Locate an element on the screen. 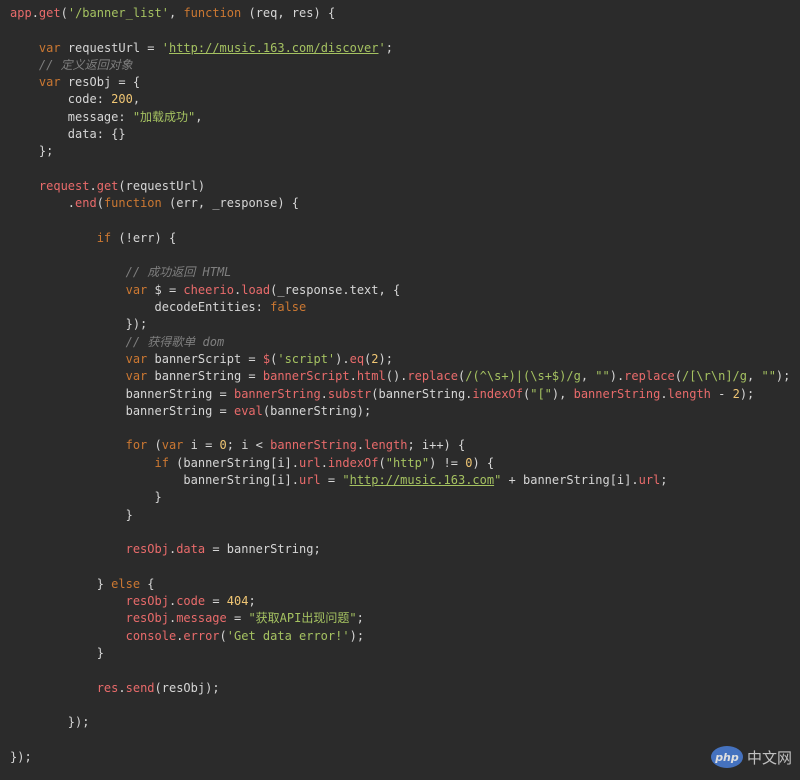 Image resolution: width=800 pixels, height=780 pixels. code-line: var $ = cheerio.load(_response.text, { is located at coordinates (405, 290).